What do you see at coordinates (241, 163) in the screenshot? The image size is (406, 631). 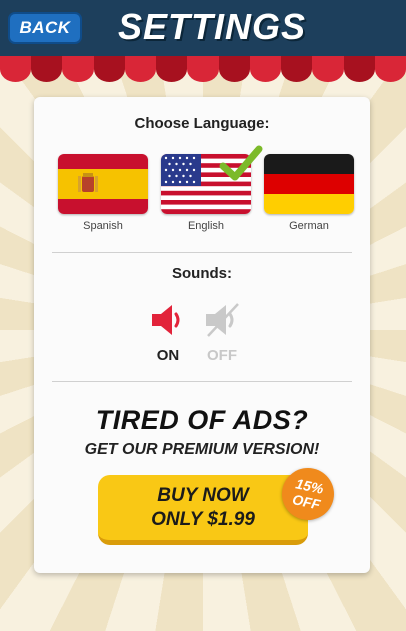 I see `selected-check-icon` at bounding box center [241, 163].